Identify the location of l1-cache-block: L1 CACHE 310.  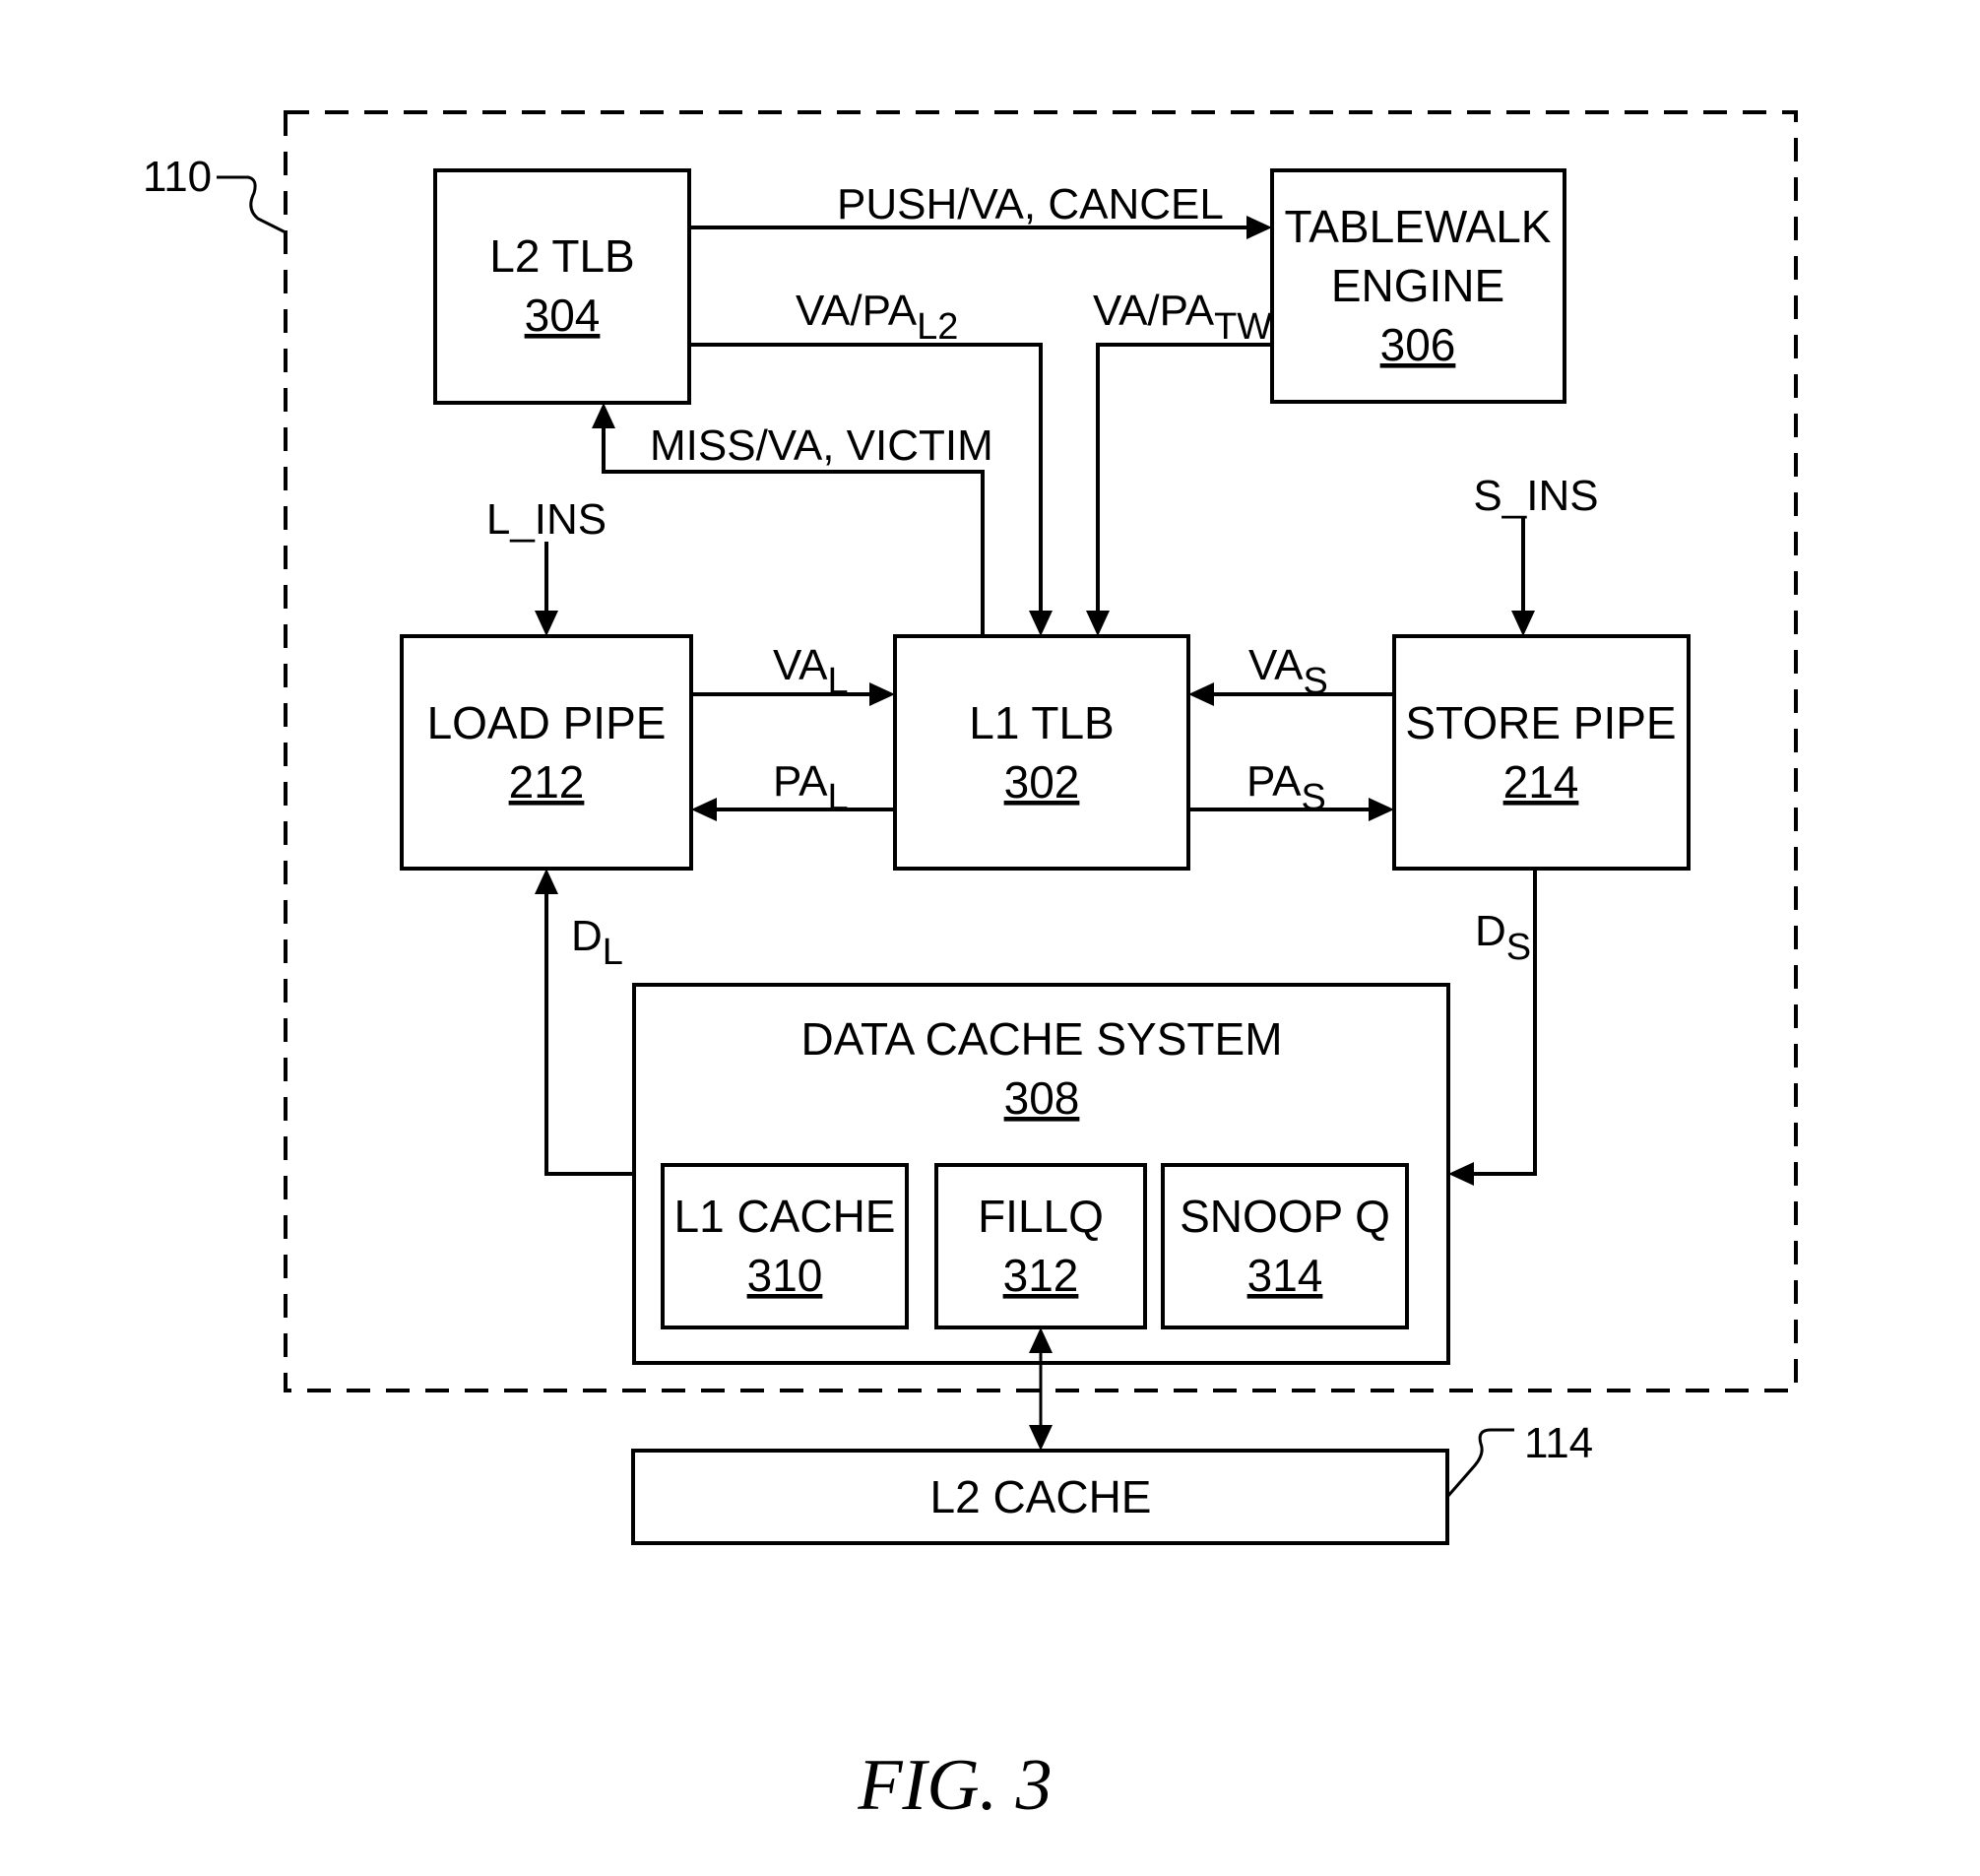
(785, 1246).